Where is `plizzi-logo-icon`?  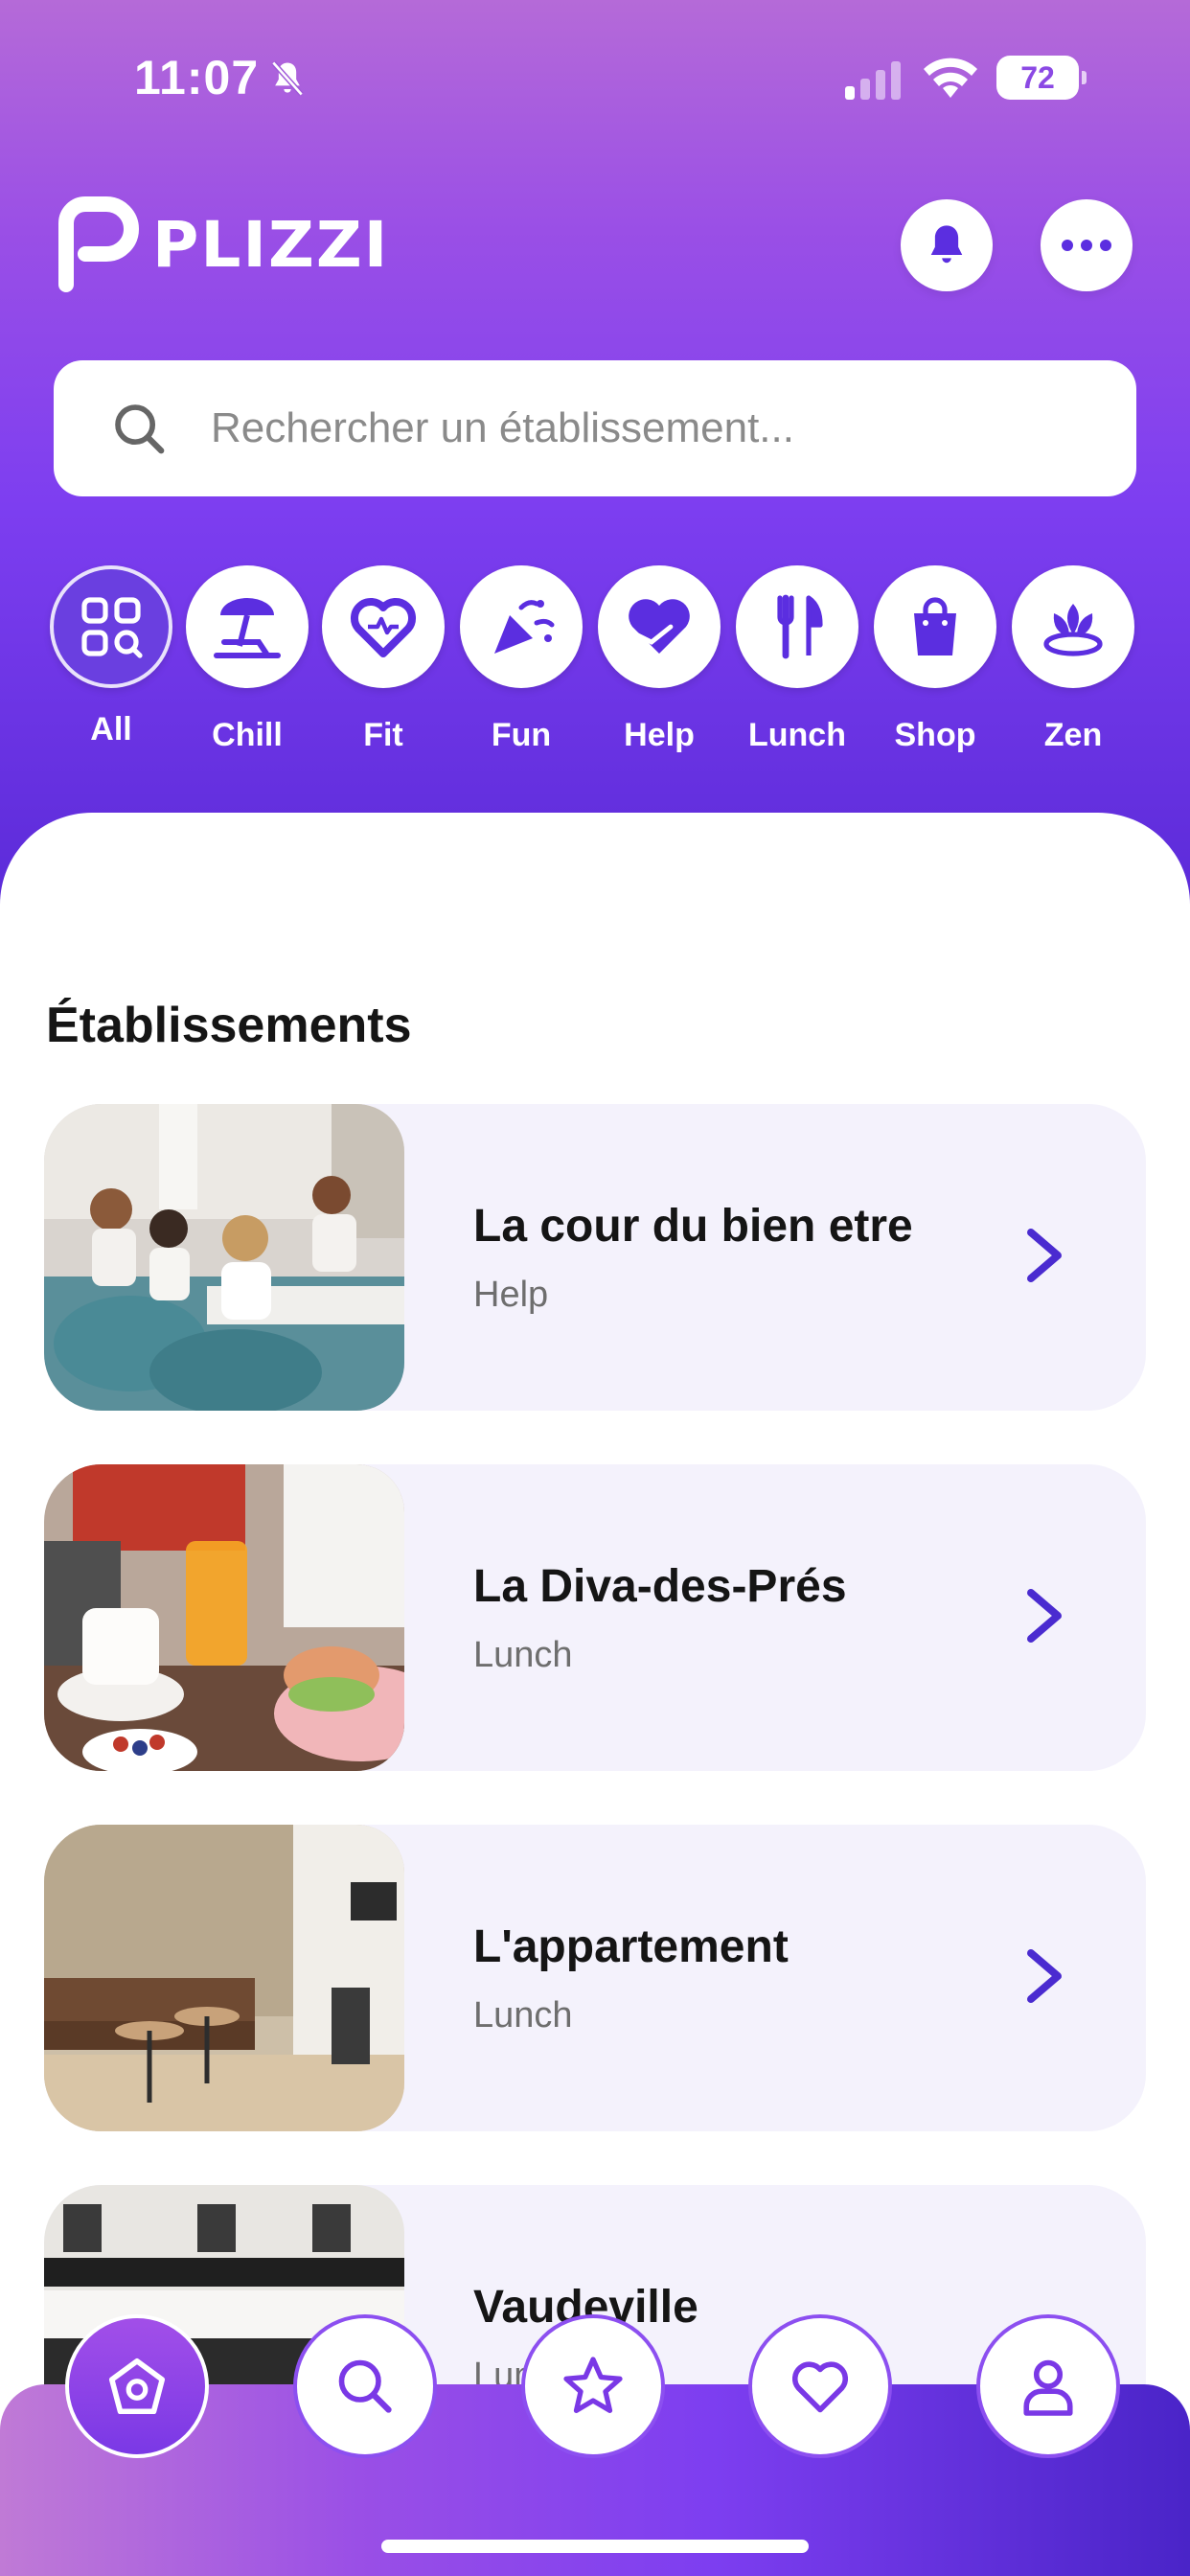
plizzi-logo-icon is located at coordinates (99, 244).